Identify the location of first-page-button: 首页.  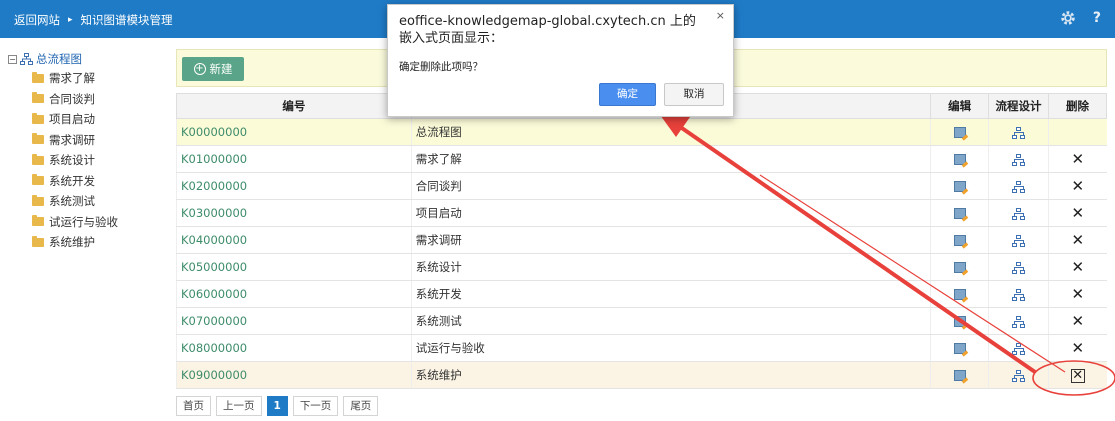
(193, 406).